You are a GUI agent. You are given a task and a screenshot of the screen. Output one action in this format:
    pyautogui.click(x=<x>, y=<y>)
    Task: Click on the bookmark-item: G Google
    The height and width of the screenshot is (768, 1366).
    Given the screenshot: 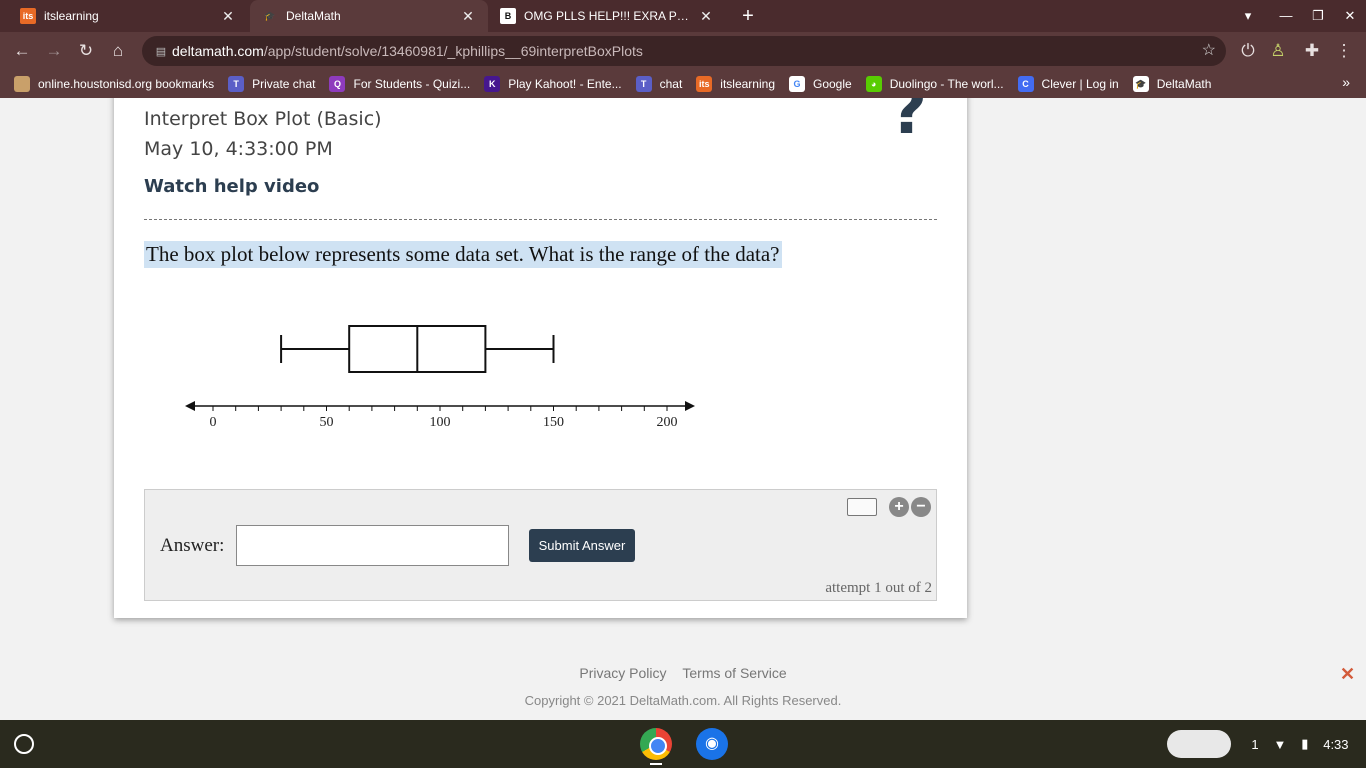 What is the action you would take?
    pyautogui.click(x=820, y=84)
    